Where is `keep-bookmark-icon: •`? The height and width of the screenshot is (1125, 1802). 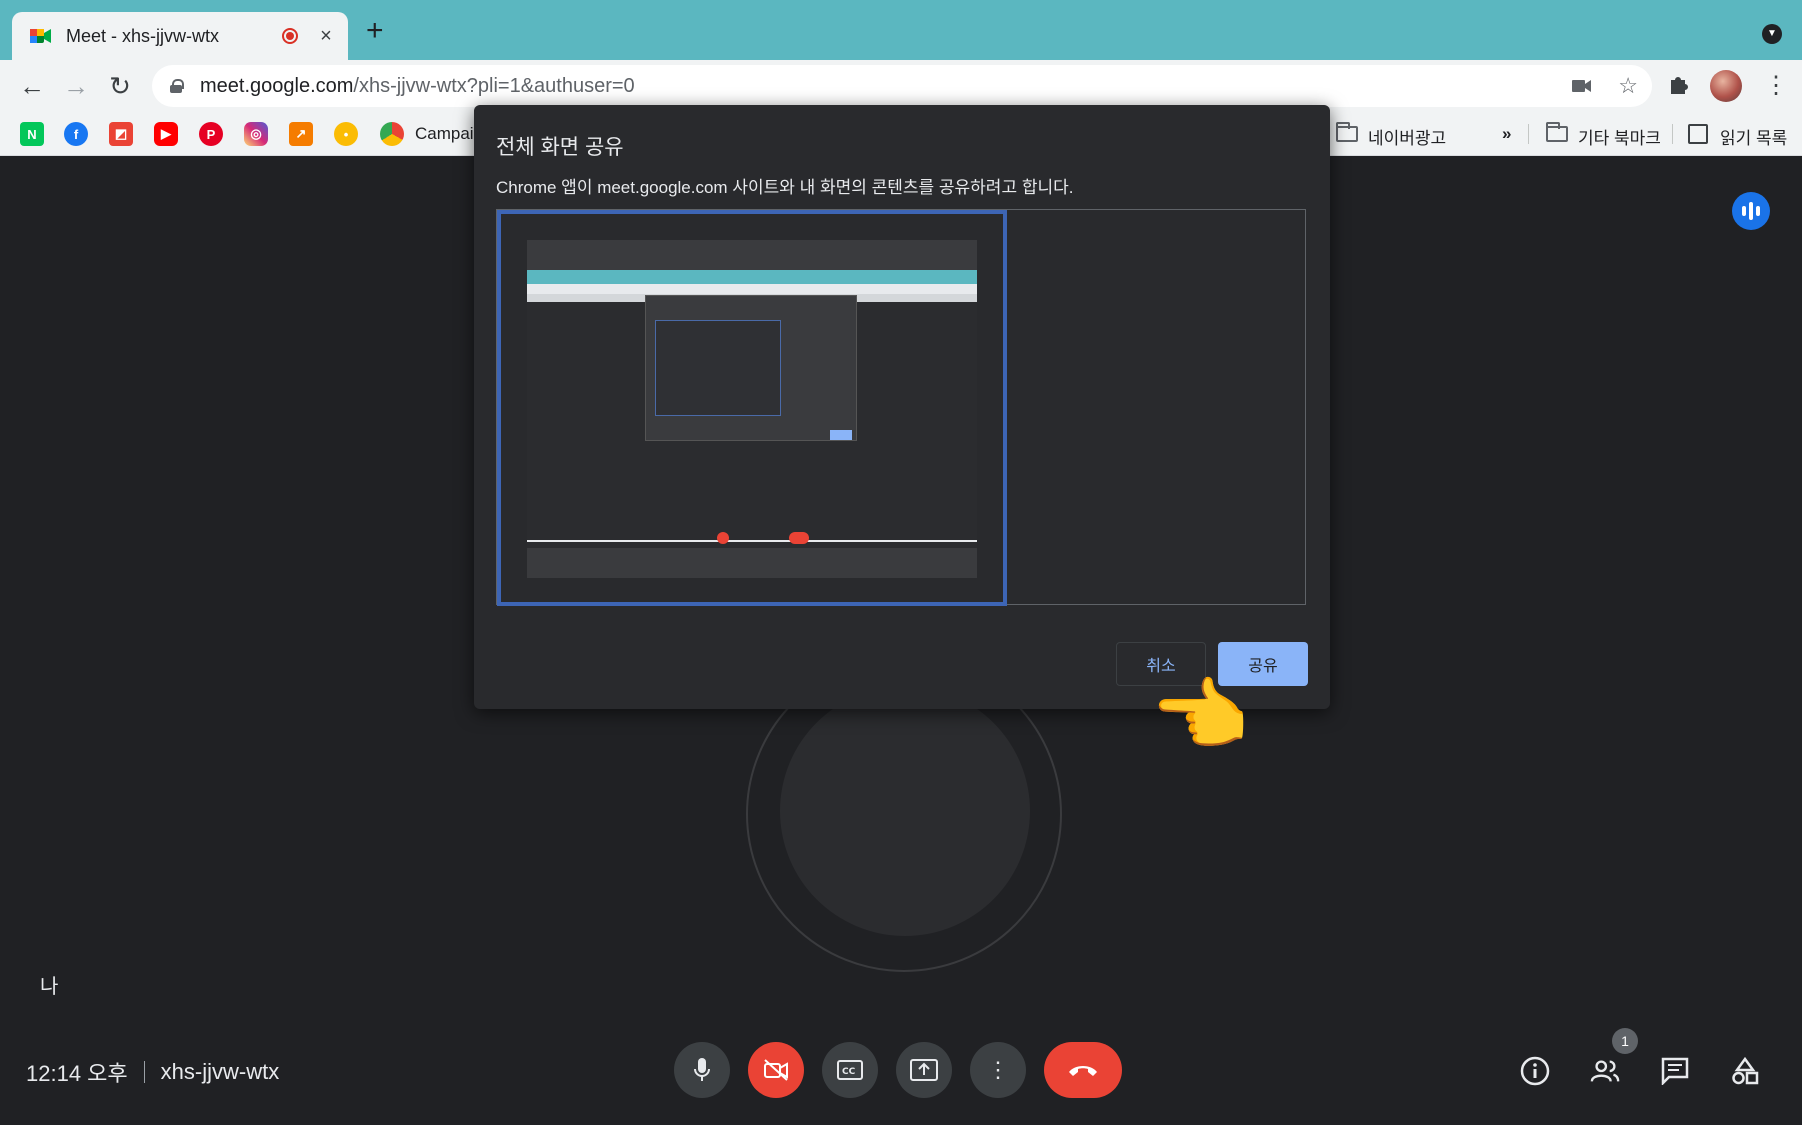 keep-bookmark-icon: • is located at coordinates (346, 134).